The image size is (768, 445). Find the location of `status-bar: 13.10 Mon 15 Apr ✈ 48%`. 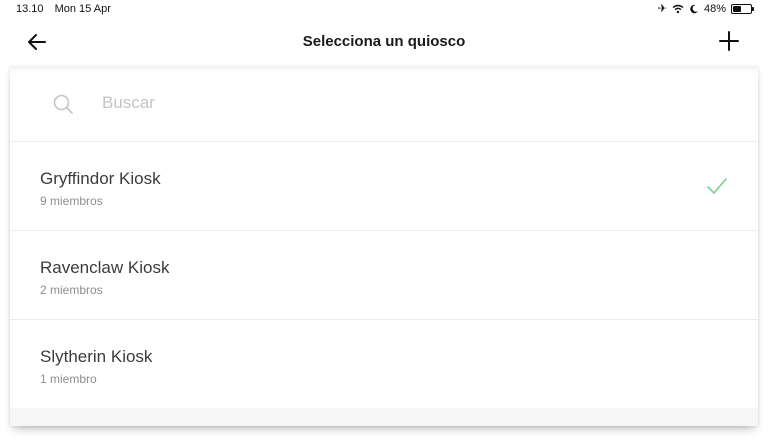

status-bar: 13.10 Mon 15 Apr ✈ 48% is located at coordinates (384, 9).